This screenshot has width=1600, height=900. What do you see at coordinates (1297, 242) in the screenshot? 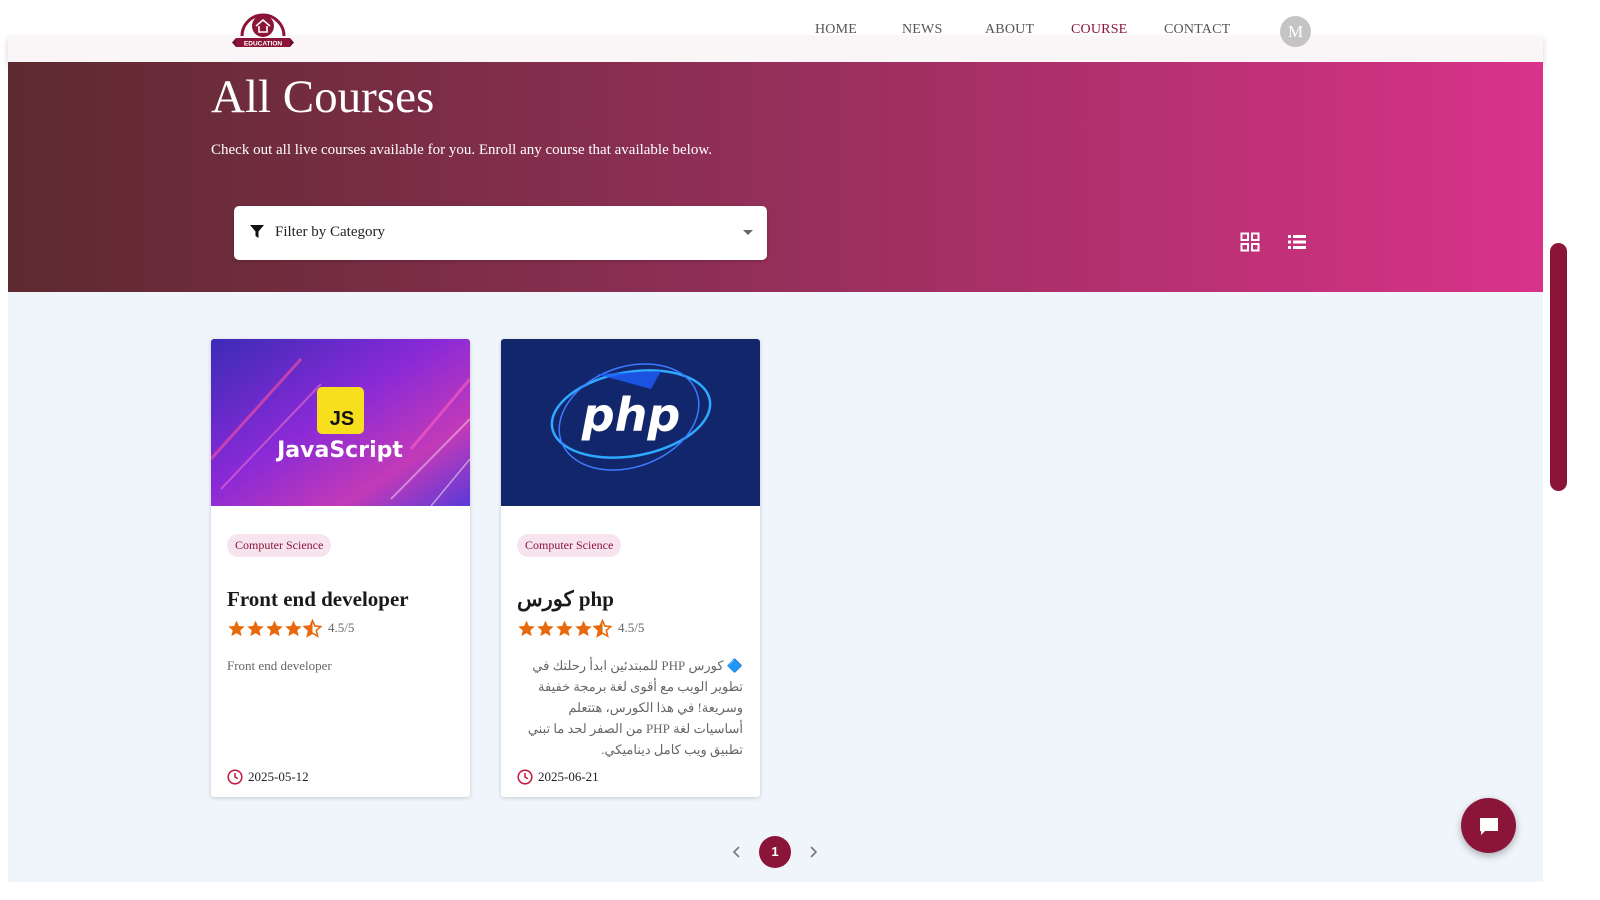
I see `list-view-icon` at bounding box center [1297, 242].